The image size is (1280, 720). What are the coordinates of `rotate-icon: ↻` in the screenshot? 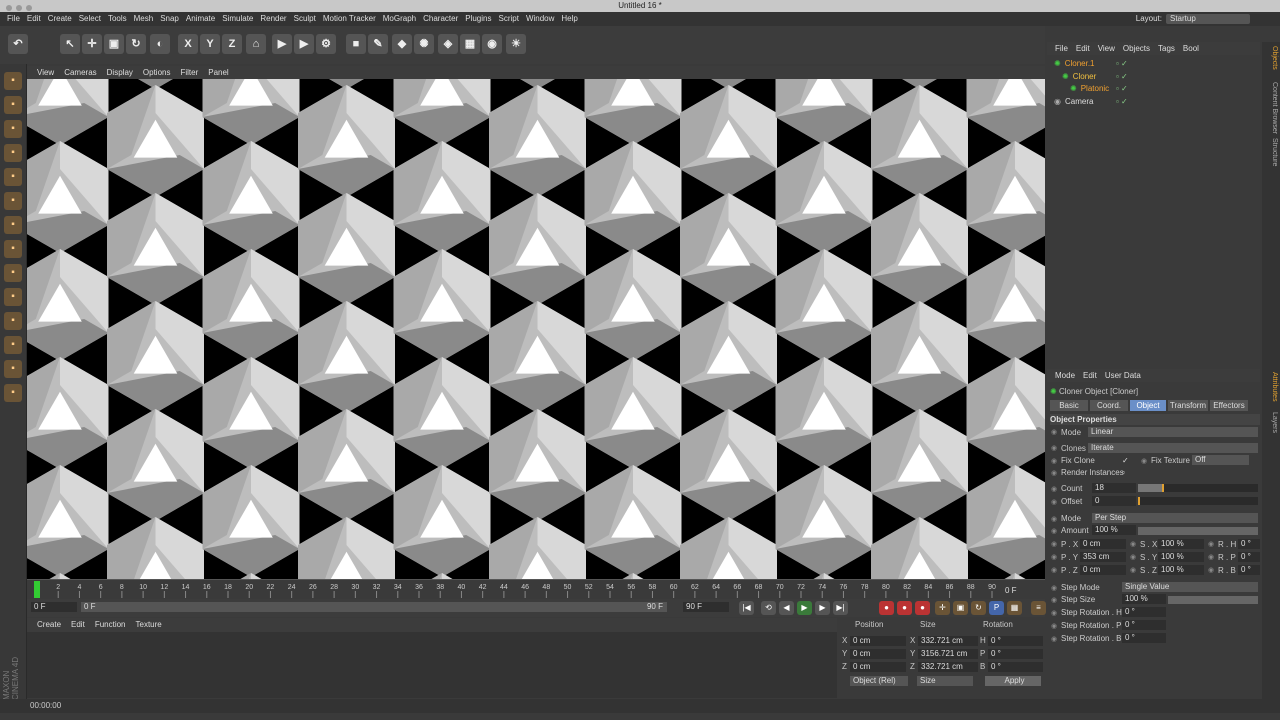 It's located at (136, 44).